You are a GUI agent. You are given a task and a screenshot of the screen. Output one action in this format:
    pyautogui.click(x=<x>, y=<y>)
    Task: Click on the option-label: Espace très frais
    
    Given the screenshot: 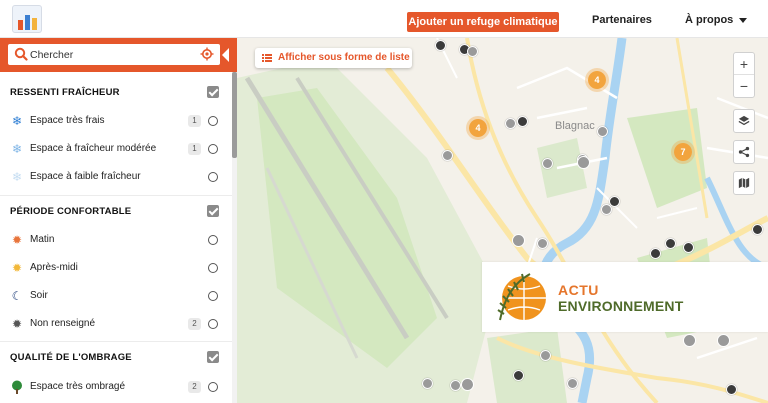 What is the action you would take?
    pyautogui.click(x=67, y=120)
    